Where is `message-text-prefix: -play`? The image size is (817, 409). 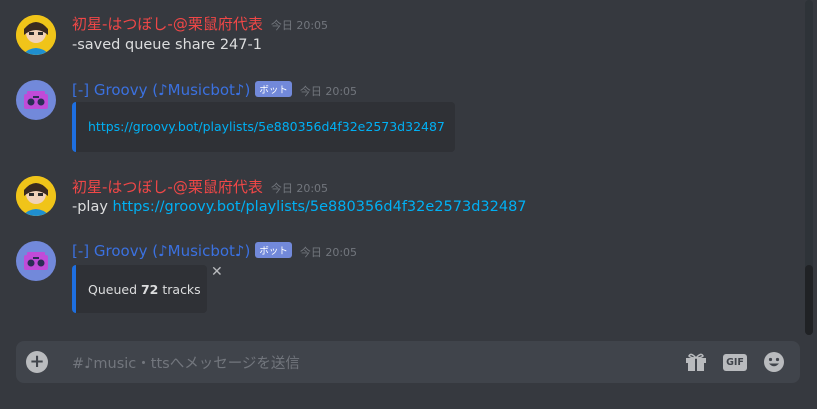
message-text-prefix: -play is located at coordinates (92, 207).